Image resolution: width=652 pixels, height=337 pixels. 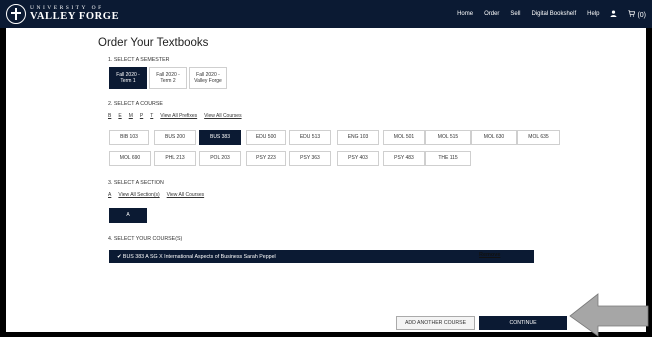 I want to click on nav-help: Help, so click(x=593, y=14).